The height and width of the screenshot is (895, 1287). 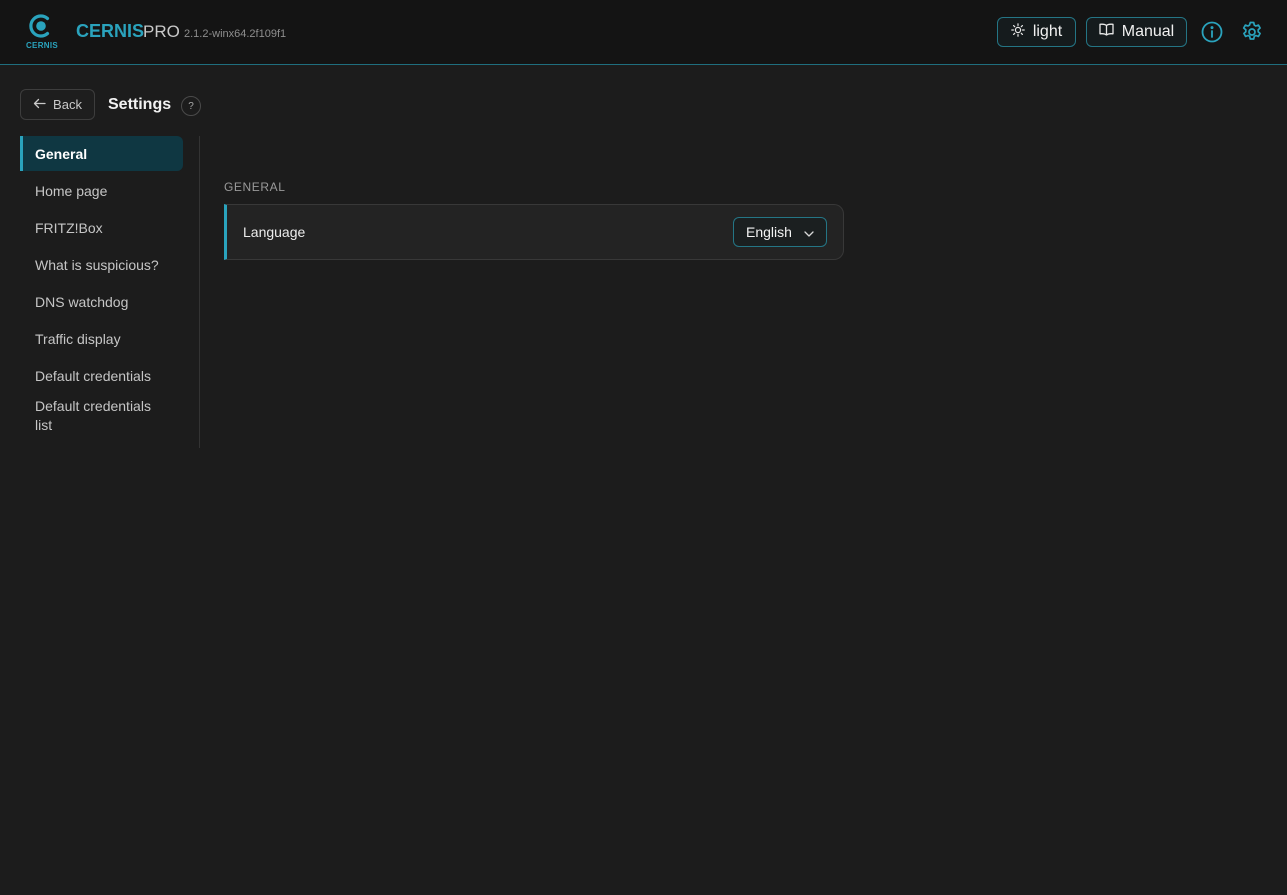 I want to click on cernis-logo: CERNIS, so click(x=42, y=32).